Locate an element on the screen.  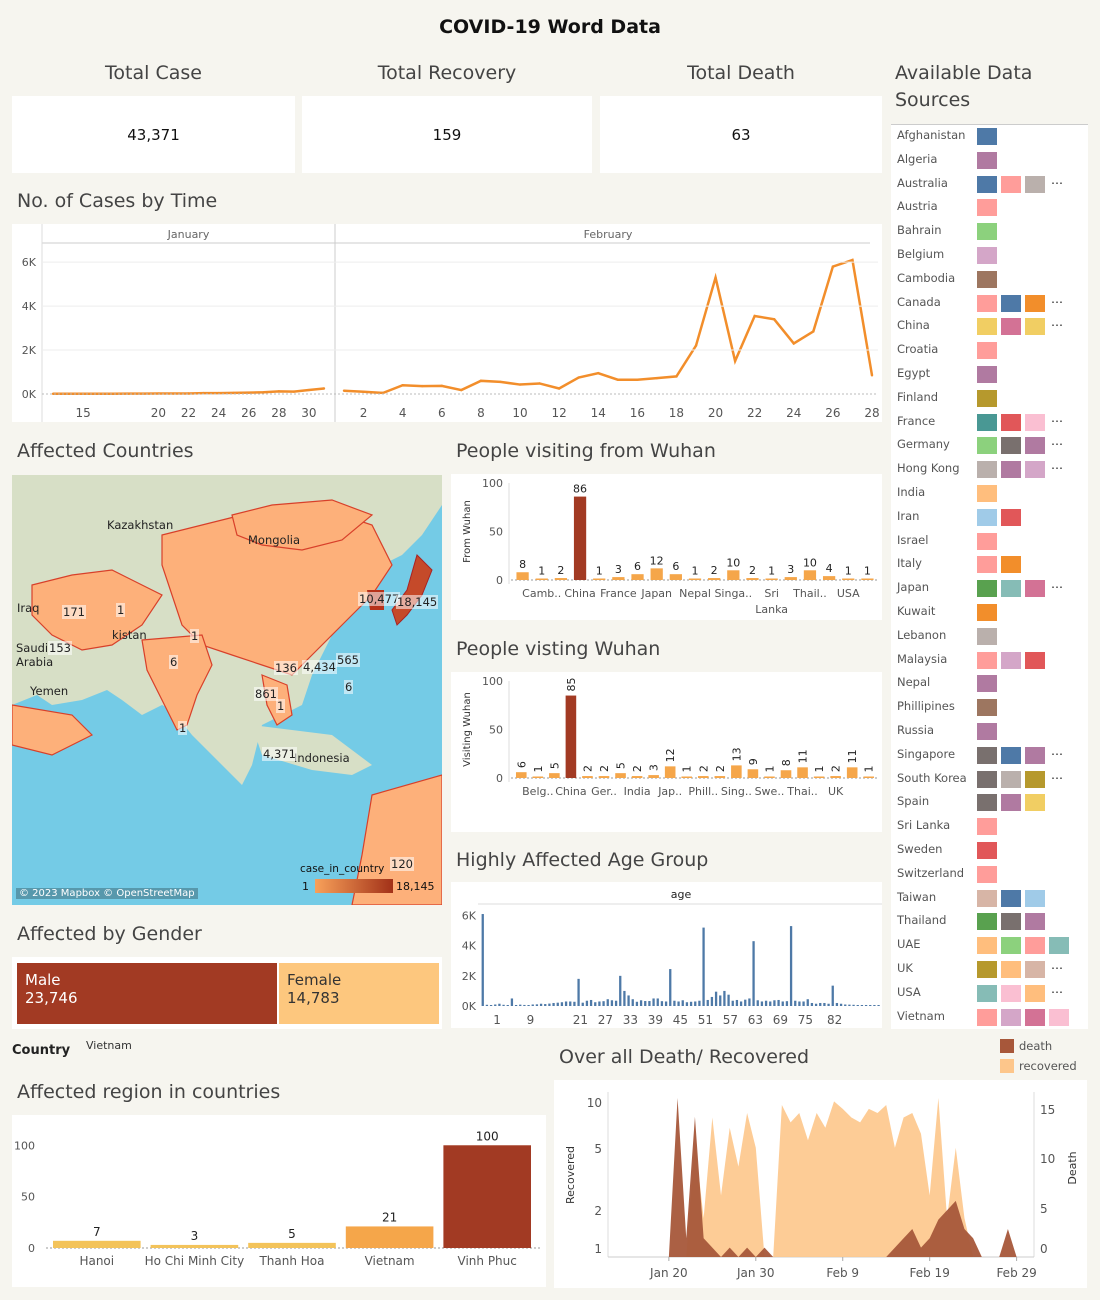
source-row: UAE is located at coordinates (989, 946).